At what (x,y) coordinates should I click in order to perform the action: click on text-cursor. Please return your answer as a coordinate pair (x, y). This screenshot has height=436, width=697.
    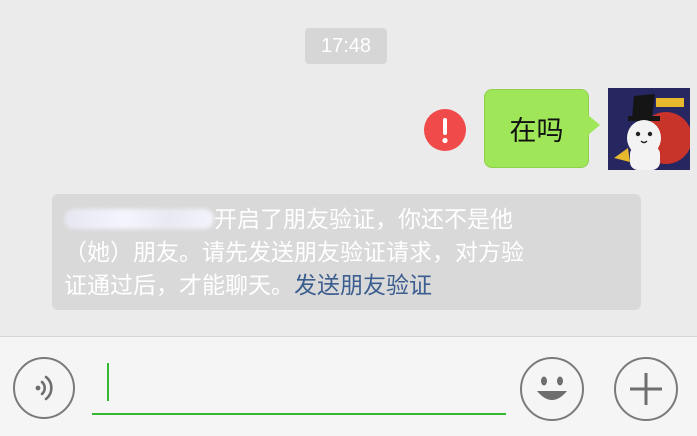
    Looking at the image, I should click on (108, 382).